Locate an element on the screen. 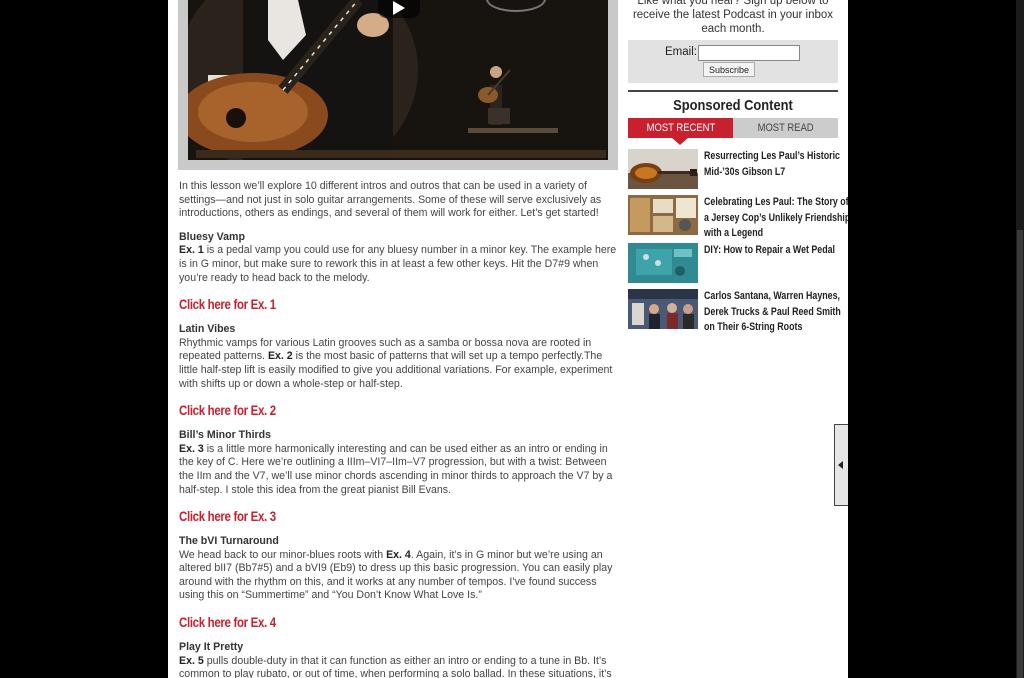 The width and height of the screenshot is (1024, 678). email-field is located at coordinates (749, 53).